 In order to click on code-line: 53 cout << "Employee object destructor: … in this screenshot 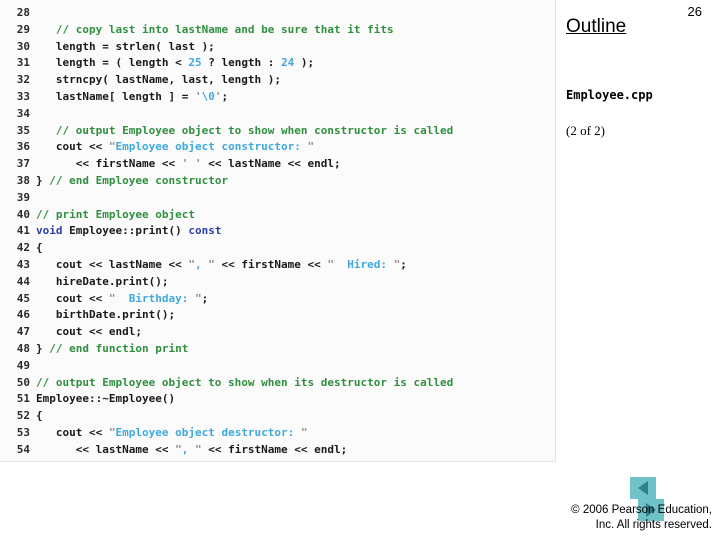, I will do `click(277, 433)`.